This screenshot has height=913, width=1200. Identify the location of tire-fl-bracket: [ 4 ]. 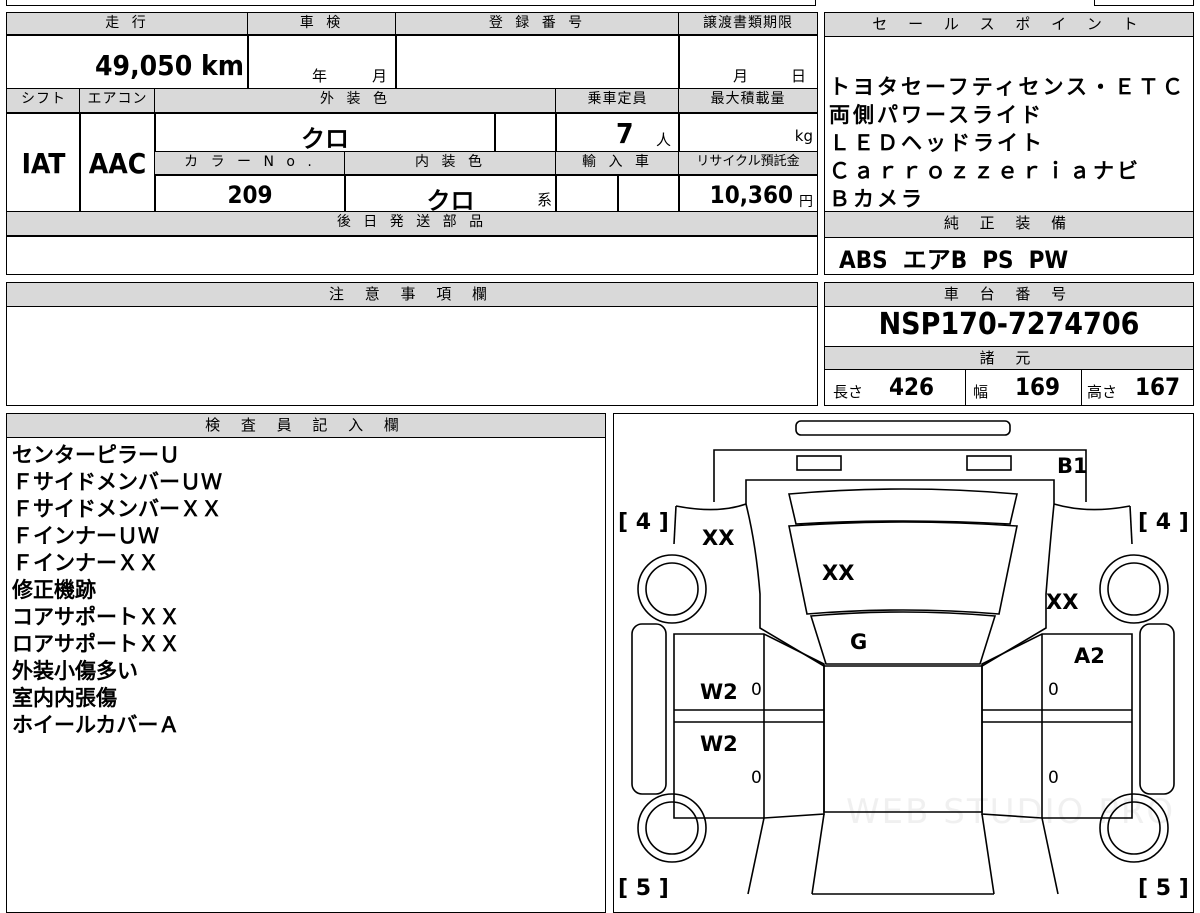
(643, 522).